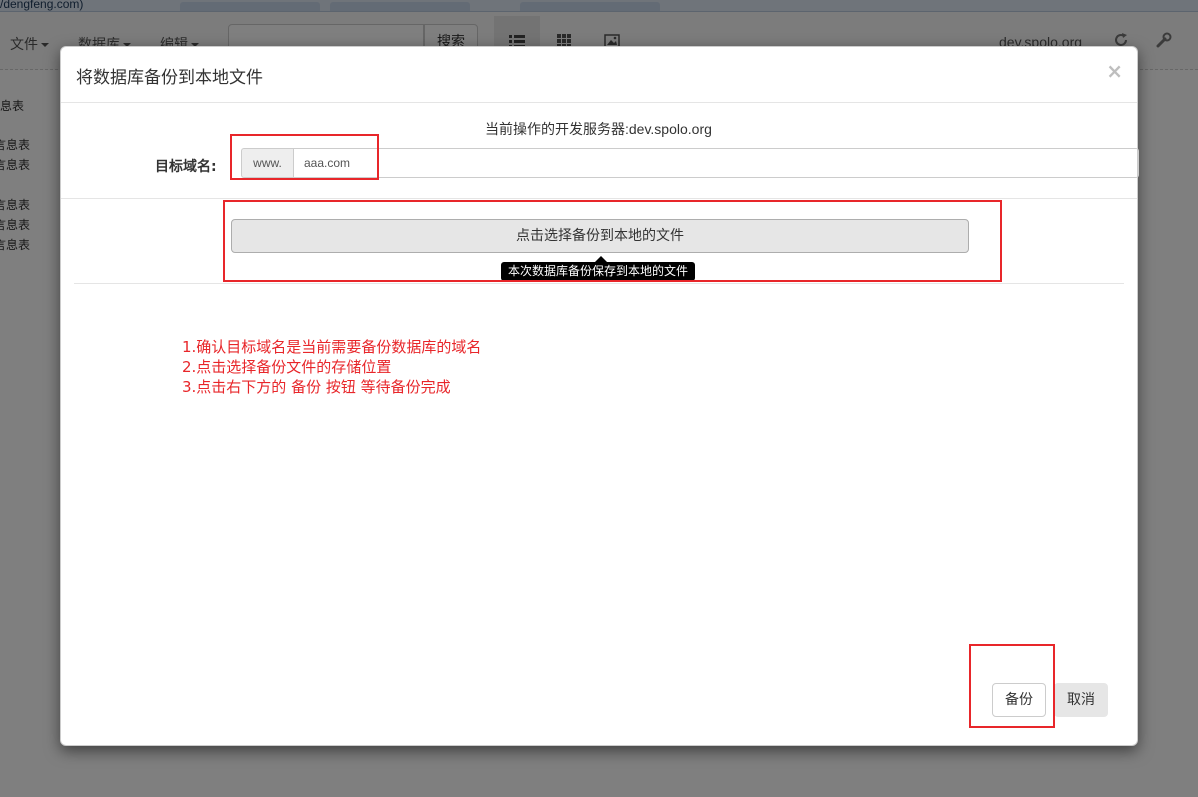 The image size is (1198, 797). What do you see at coordinates (332, 347) in the screenshot?
I see `instruction-step: 1.确认目标域名是当前需要备份数据库的域名` at bounding box center [332, 347].